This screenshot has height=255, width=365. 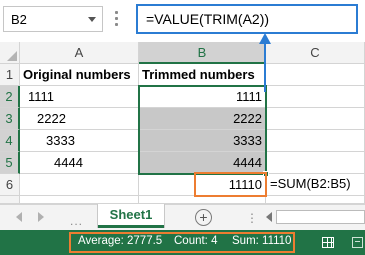 I want to click on sheet-tab-sheet1: Sheet1, so click(x=131, y=216).